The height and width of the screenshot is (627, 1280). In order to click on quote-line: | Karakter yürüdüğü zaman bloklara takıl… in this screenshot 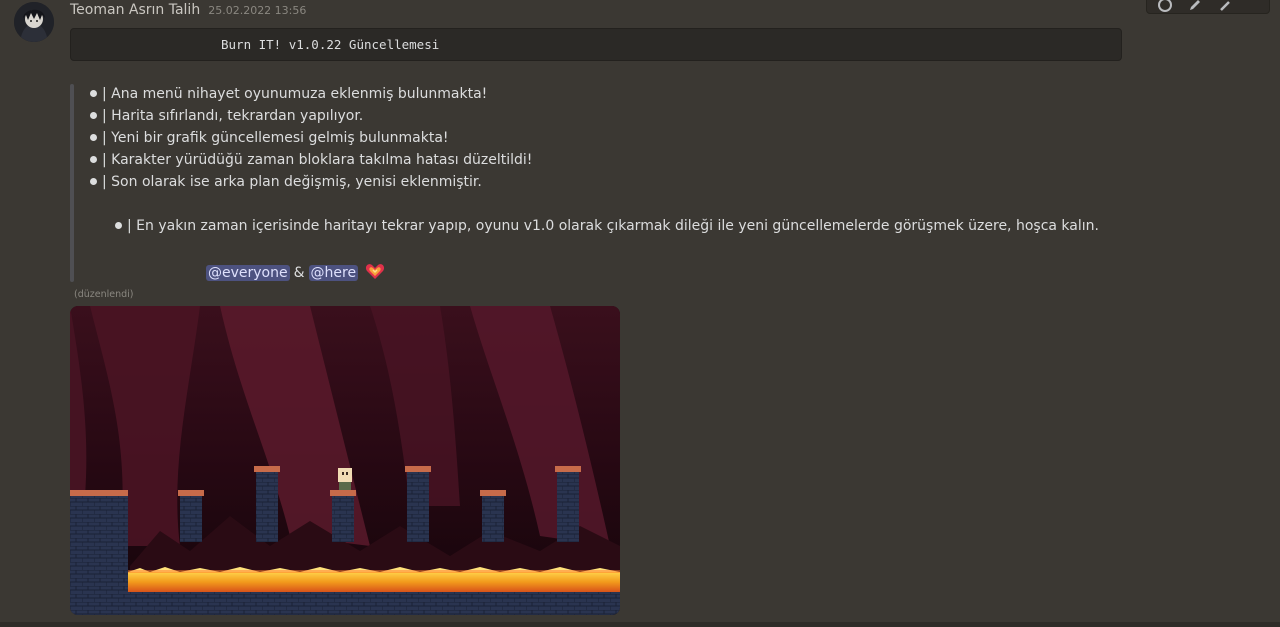, I will do `click(311, 160)`.